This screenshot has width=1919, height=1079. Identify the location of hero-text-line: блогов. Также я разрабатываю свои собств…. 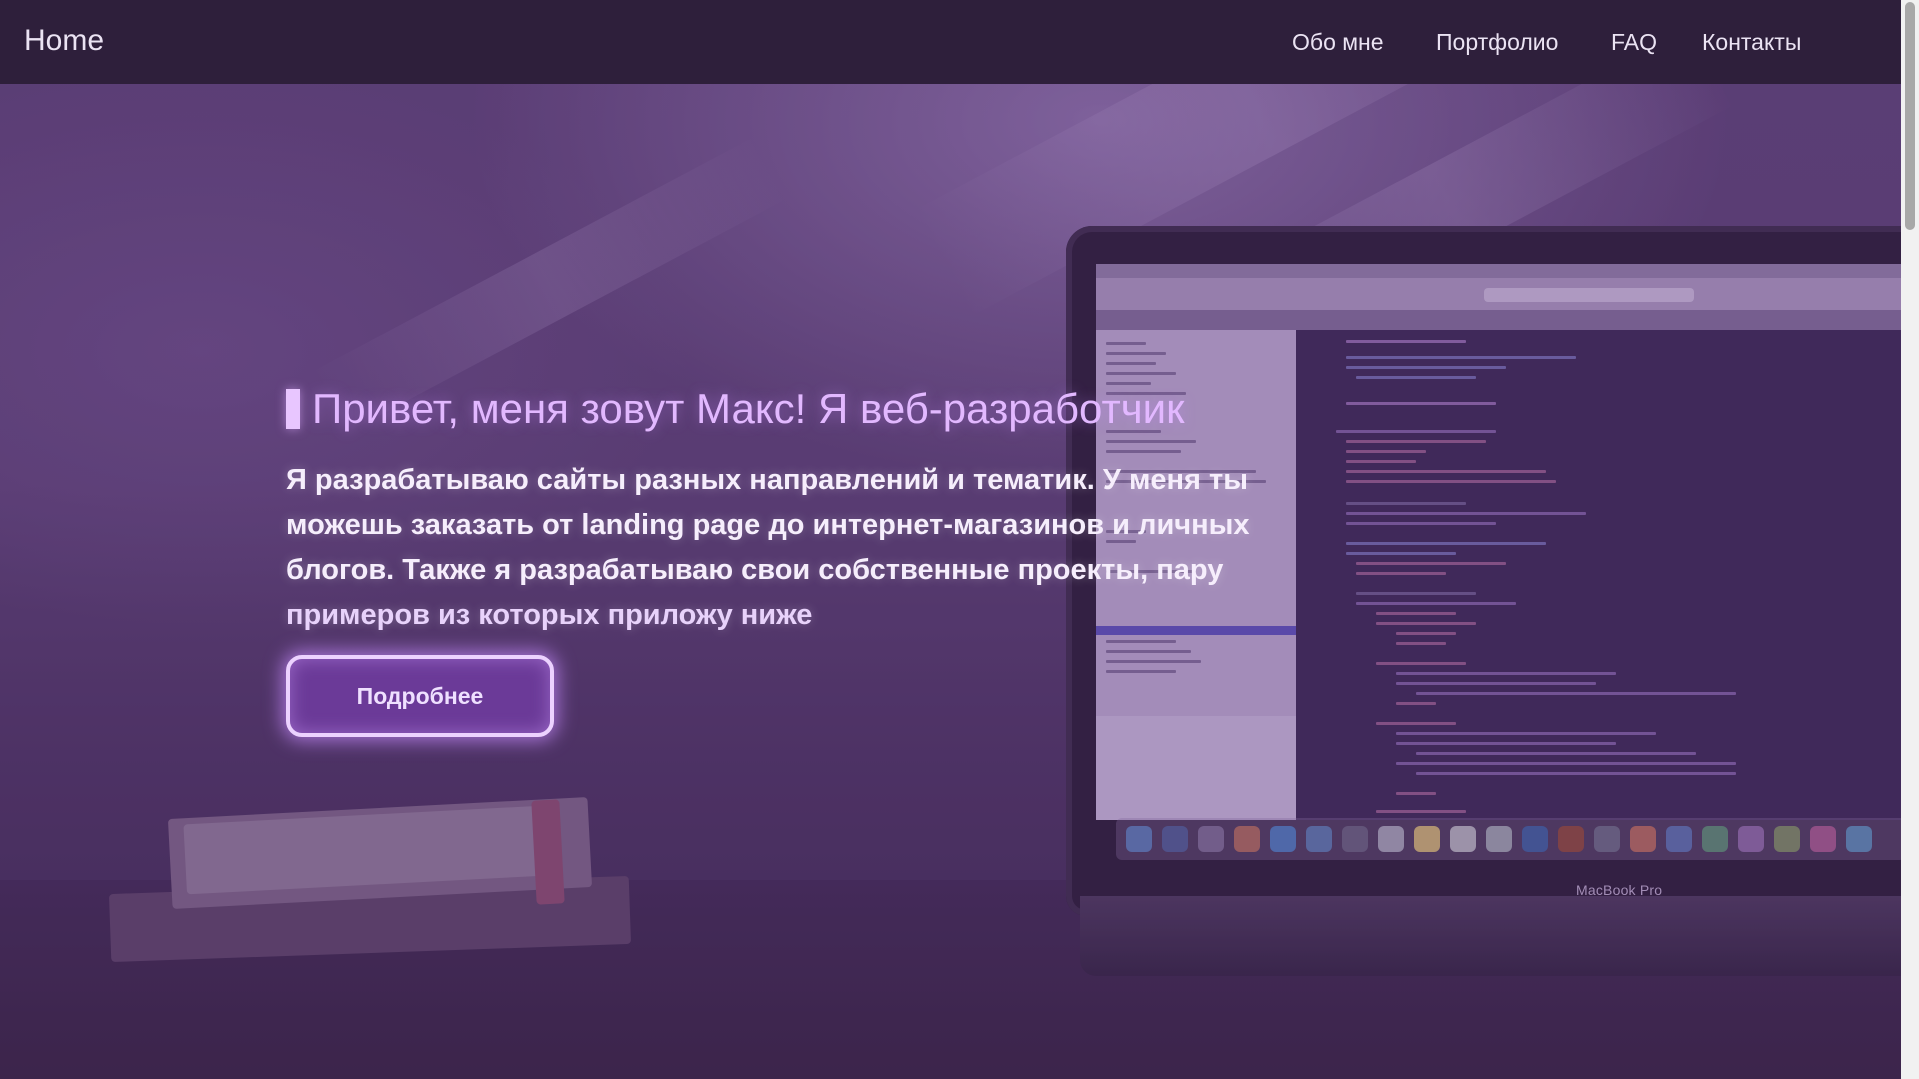
(755, 570).